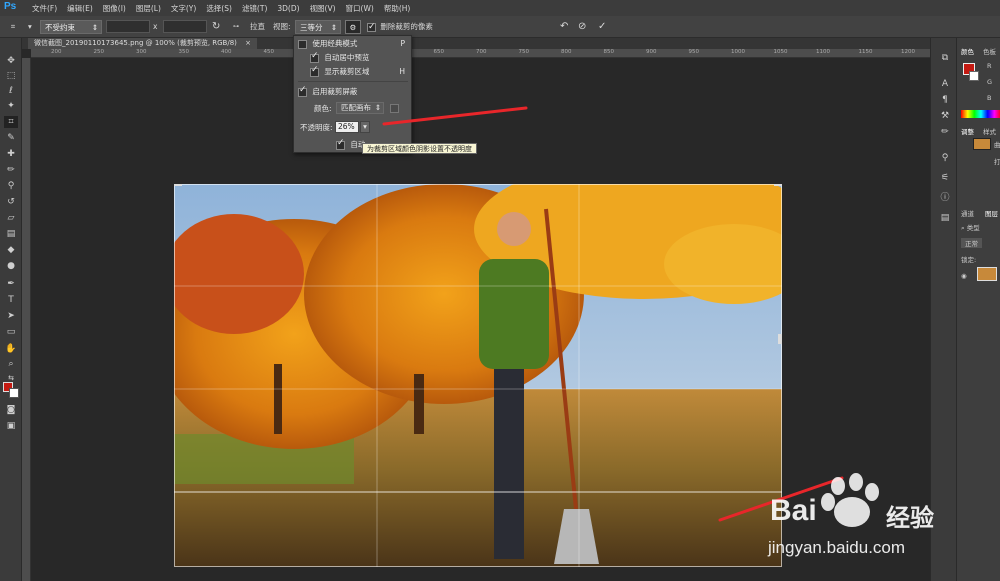 This screenshot has height=581, width=1000. What do you see at coordinates (44, 8) in the screenshot?
I see `menu-file: 文件(F)` at bounding box center [44, 8].